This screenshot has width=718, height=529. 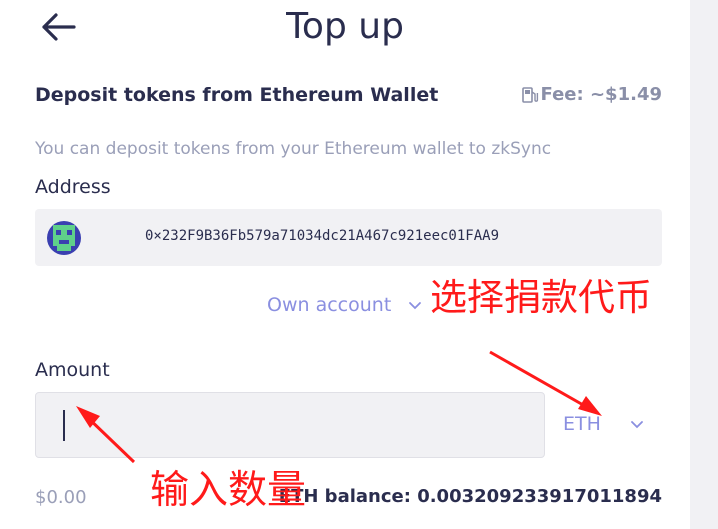 I want to click on amount-label: Amount, so click(x=72, y=370).